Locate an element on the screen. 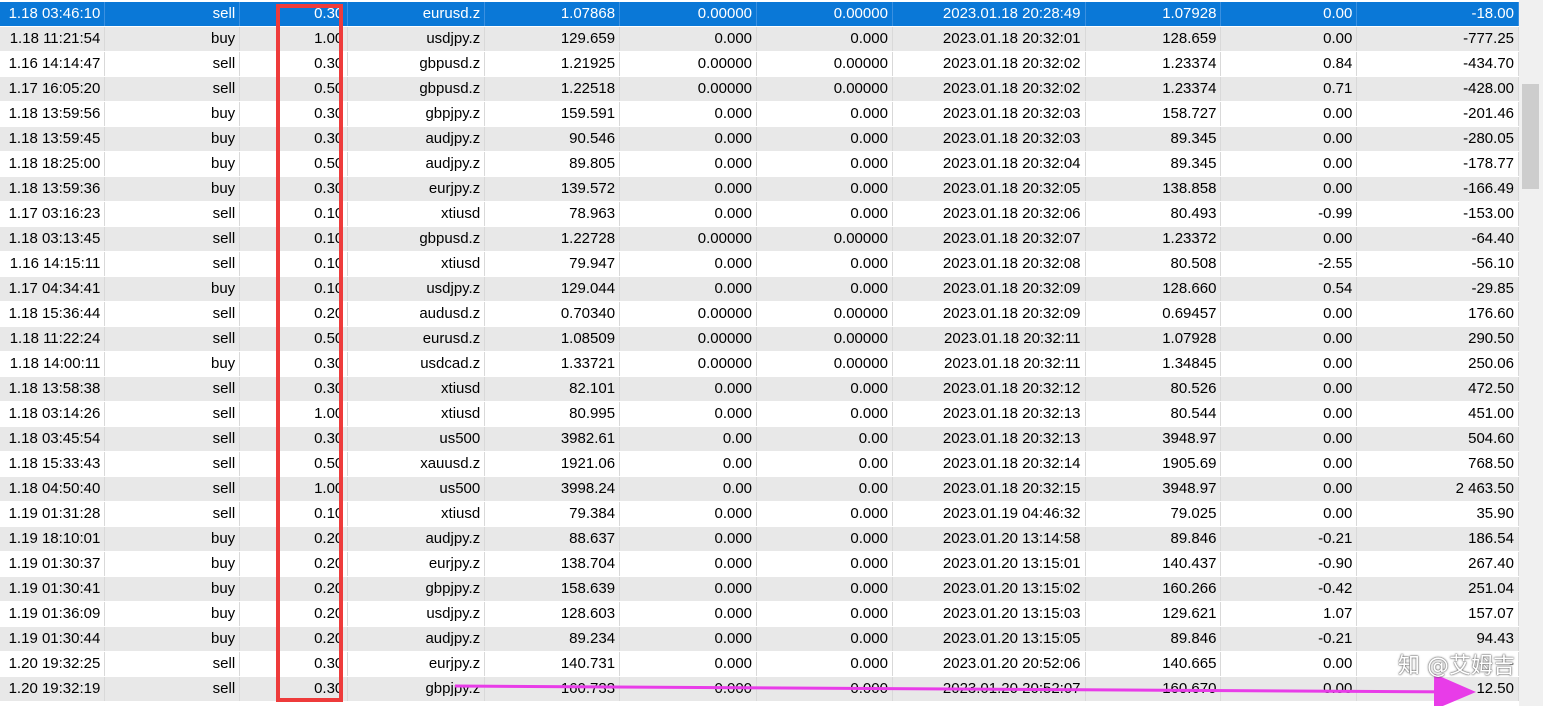  profit-cell: 186.54 is located at coordinates (1437, 539).